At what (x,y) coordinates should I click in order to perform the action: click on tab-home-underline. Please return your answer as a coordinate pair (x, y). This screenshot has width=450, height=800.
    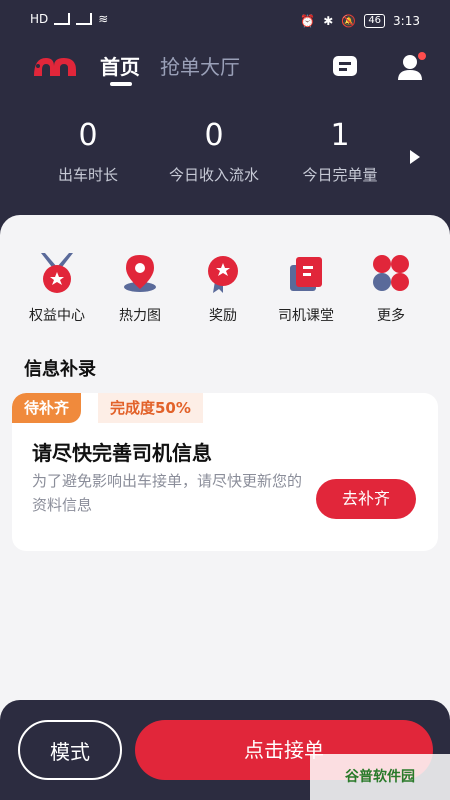
    Looking at the image, I should click on (121, 84).